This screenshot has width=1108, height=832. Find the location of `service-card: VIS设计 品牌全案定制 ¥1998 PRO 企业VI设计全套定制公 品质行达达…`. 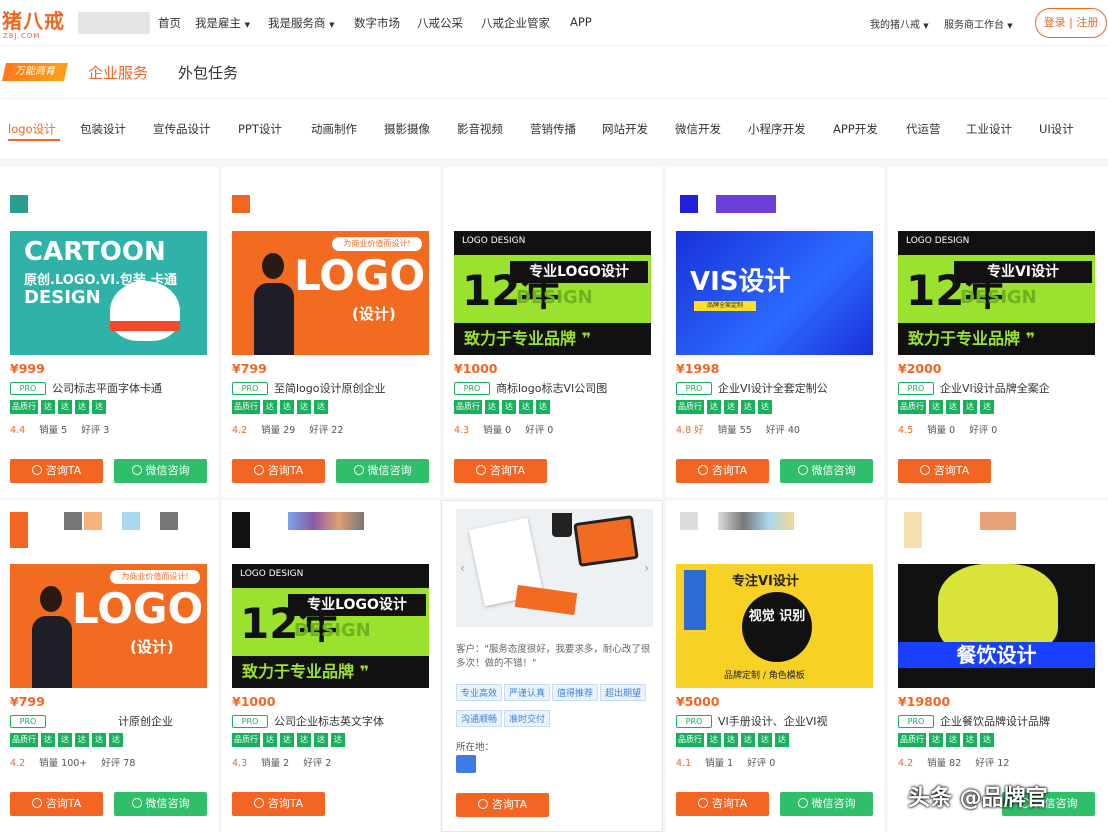

service-card: VIS设计 品牌全案定制 ¥1998 PRO 企业VI设计全套定制公 品质行达达… is located at coordinates (775, 332).